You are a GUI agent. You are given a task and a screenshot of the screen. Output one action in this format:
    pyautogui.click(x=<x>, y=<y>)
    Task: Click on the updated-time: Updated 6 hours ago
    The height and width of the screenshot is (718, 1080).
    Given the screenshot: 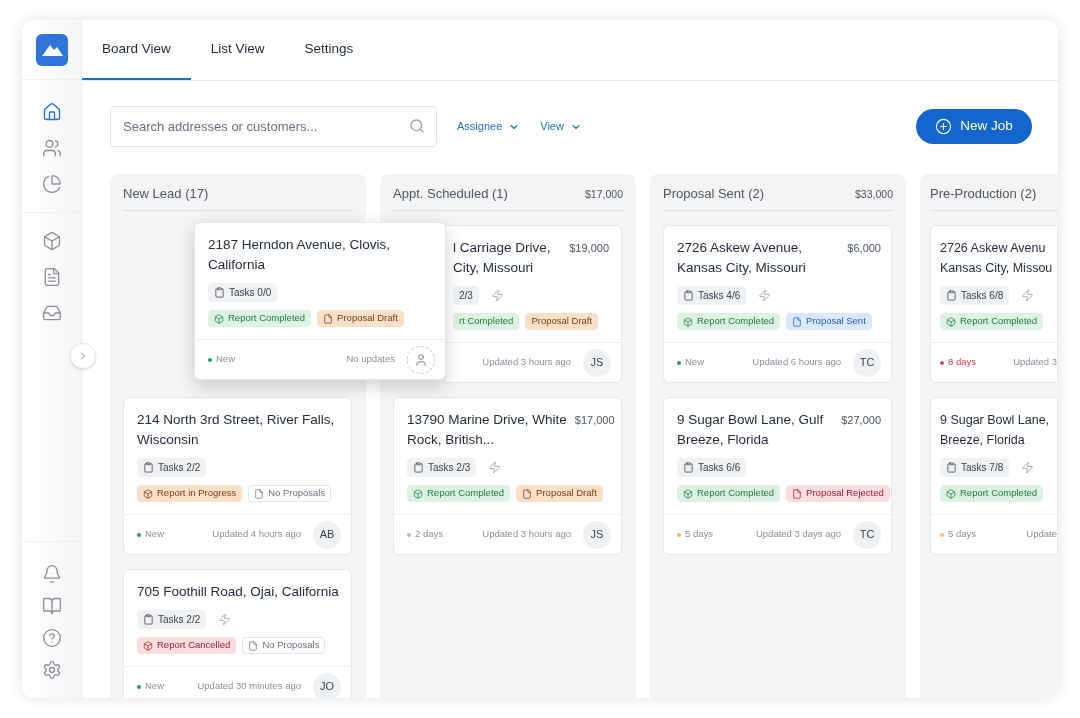 What is the action you would take?
    pyautogui.click(x=796, y=362)
    